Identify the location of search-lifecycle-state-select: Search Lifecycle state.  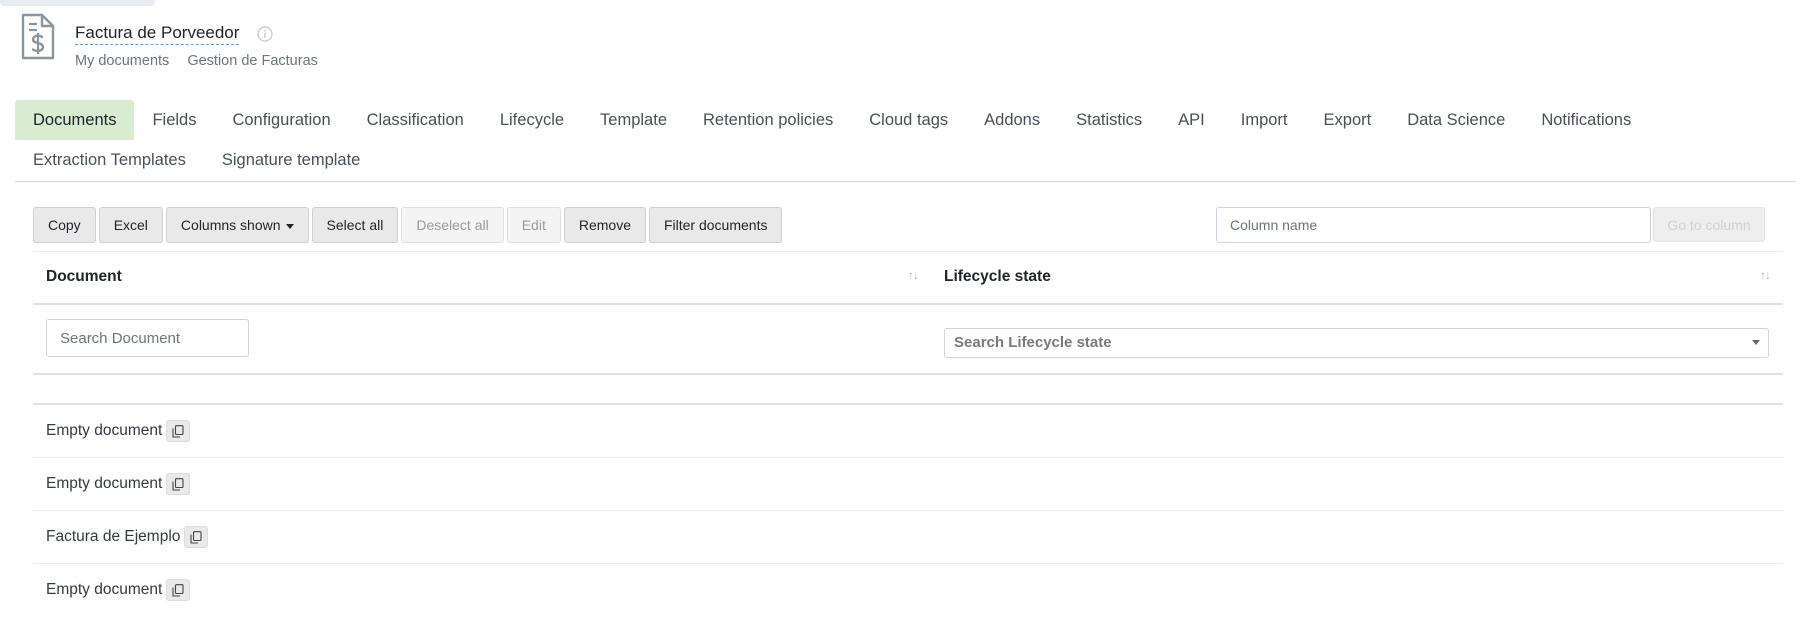
(1356, 343).